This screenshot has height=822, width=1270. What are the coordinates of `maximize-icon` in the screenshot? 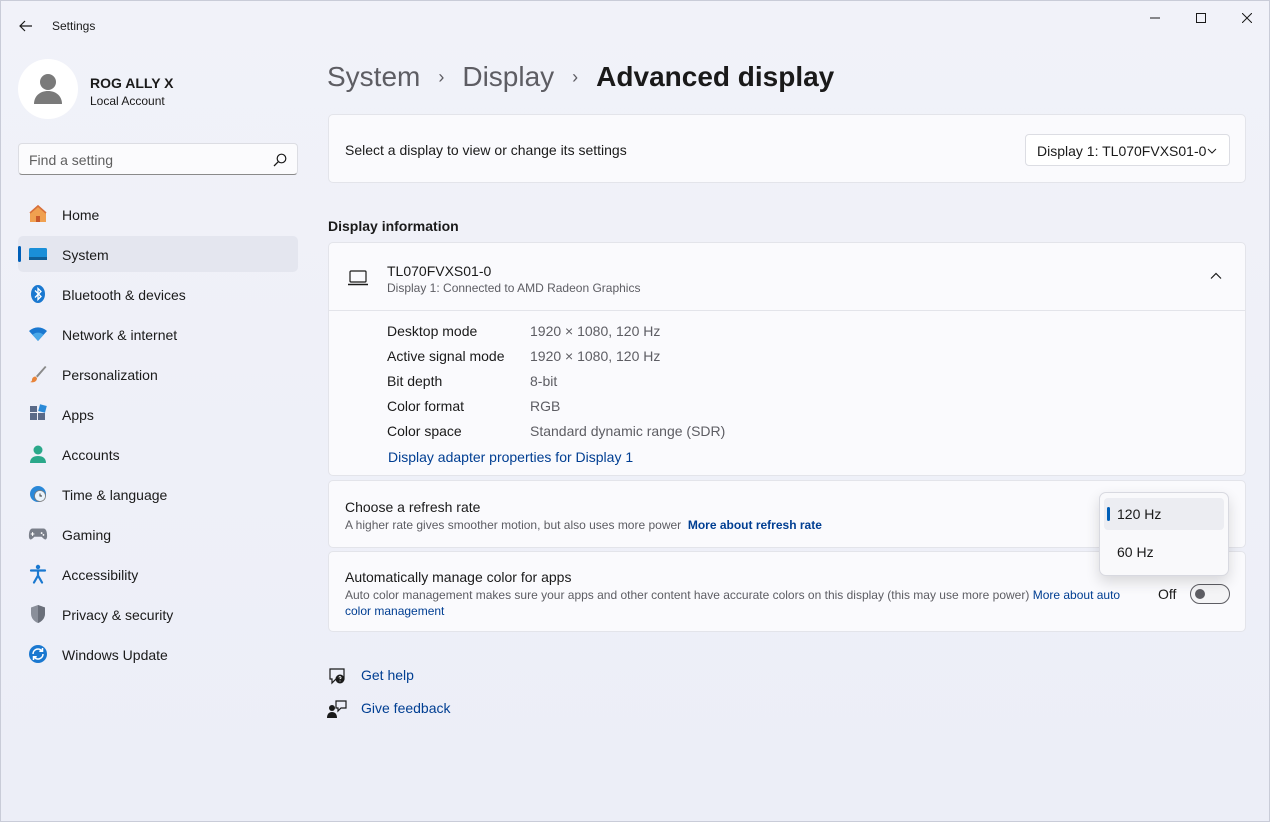 It's located at (1201, 18).